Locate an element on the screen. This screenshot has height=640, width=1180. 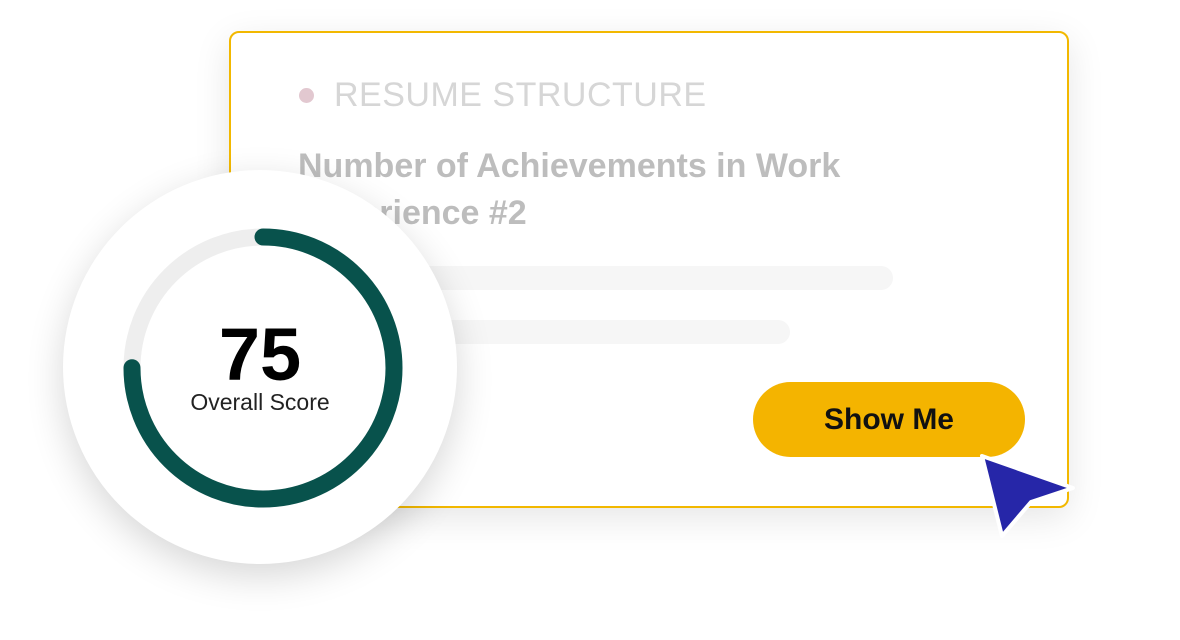
score-label: Overall Score is located at coordinates (260, 402).